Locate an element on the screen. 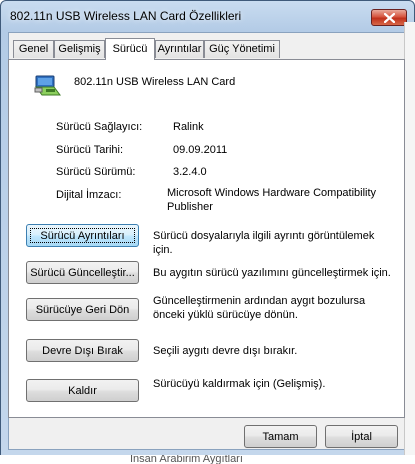 This screenshot has height=464, width=415. provider-value: Ralink is located at coordinates (188, 127).